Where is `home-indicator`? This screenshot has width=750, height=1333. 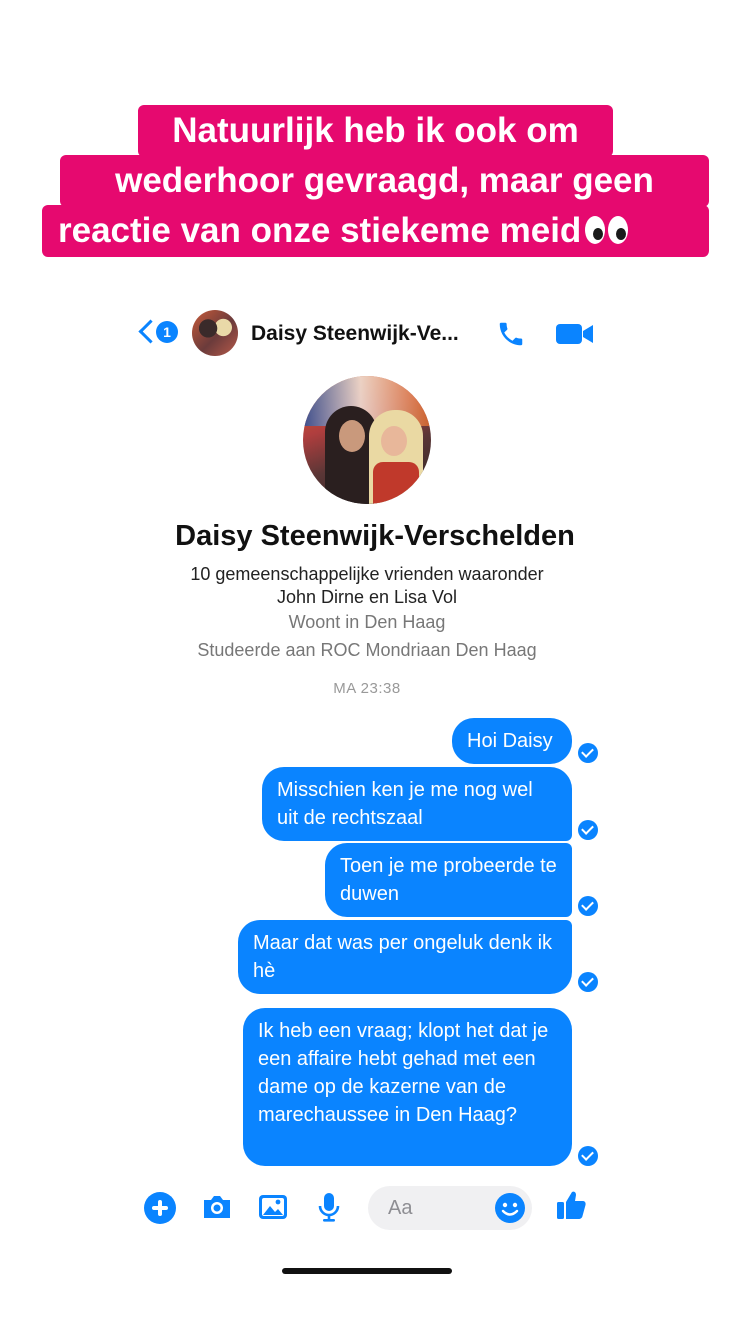 home-indicator is located at coordinates (367, 1271).